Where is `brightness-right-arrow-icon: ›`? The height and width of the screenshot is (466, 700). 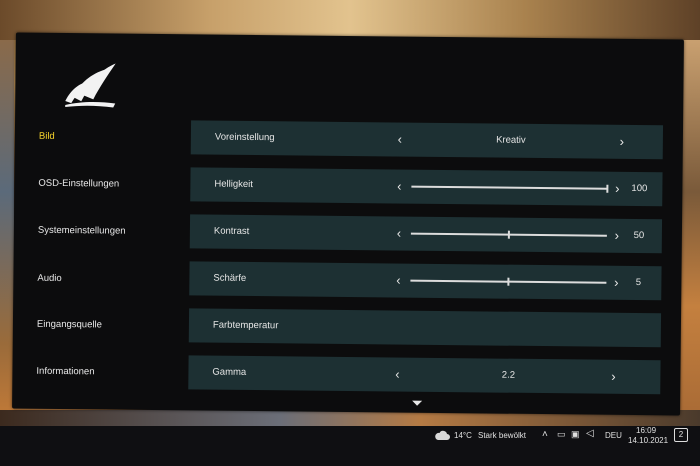
brightness-right-arrow-icon: › is located at coordinates (617, 189).